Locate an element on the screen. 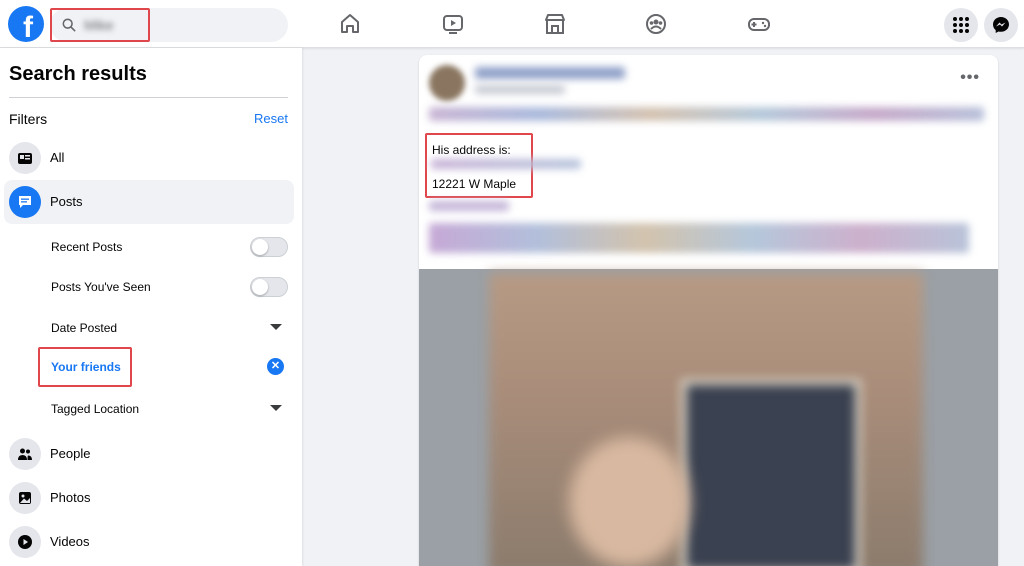  post-text-line: 12221 W Maple is located at coordinates (474, 184).